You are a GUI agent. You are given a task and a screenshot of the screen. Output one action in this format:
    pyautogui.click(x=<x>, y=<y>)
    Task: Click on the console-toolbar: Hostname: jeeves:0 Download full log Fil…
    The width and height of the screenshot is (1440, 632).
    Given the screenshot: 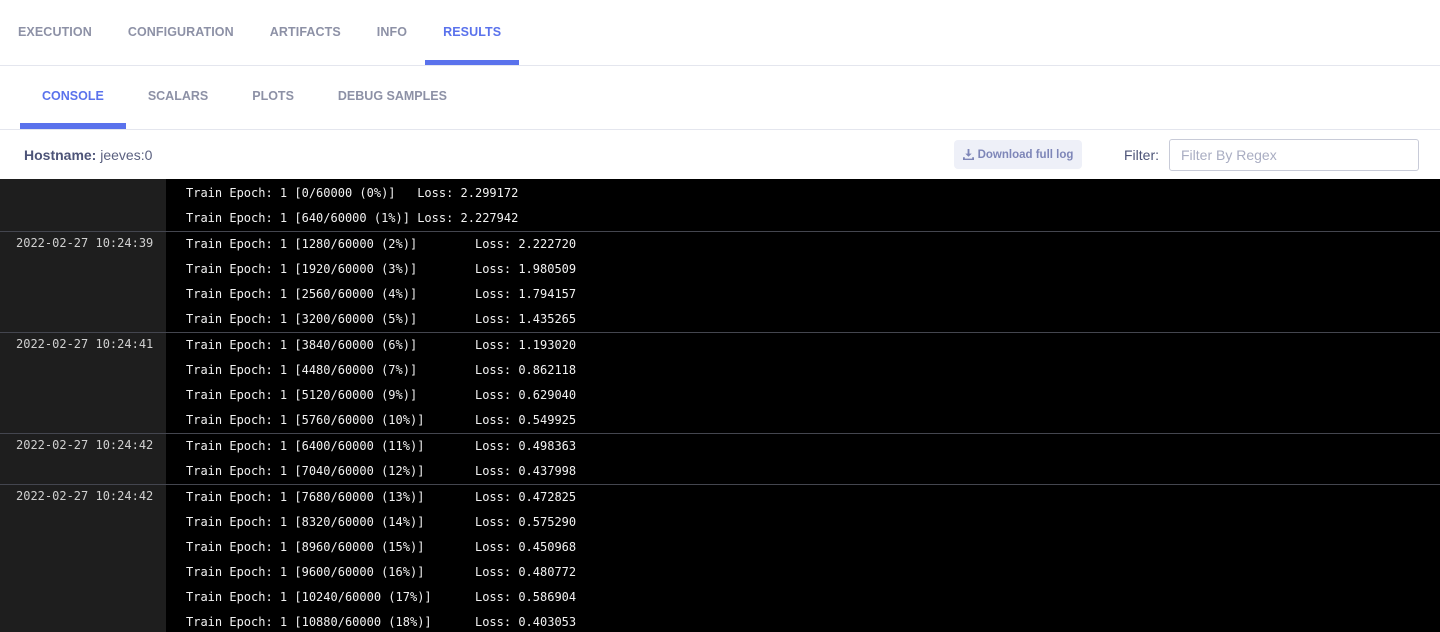 What is the action you would take?
    pyautogui.click(x=720, y=154)
    